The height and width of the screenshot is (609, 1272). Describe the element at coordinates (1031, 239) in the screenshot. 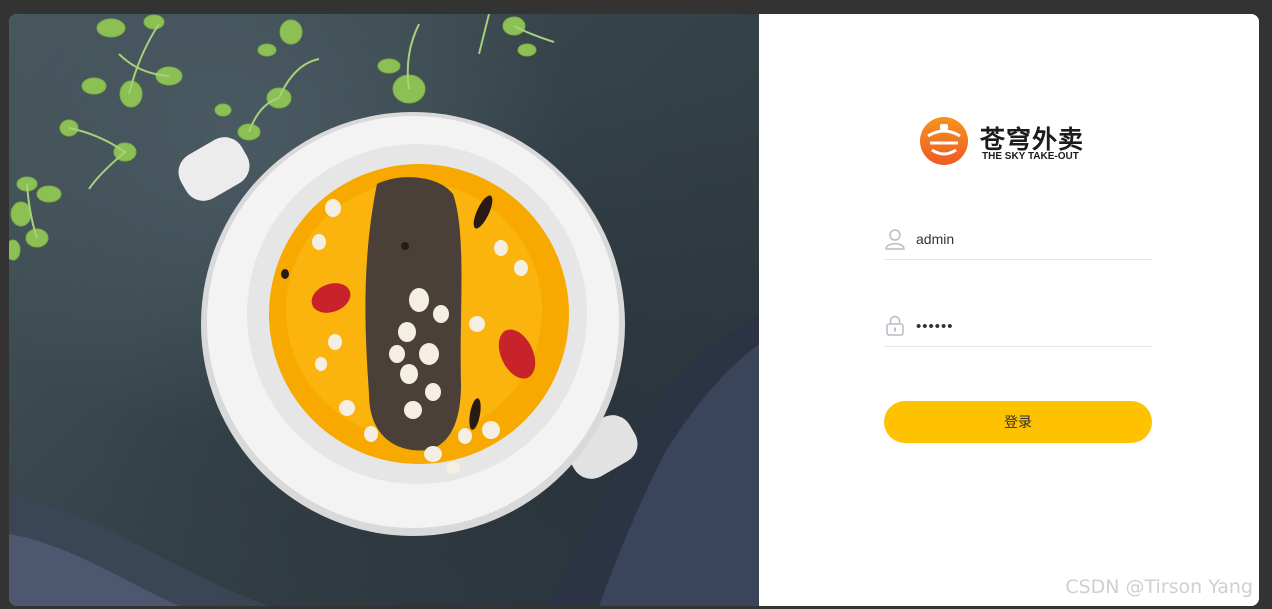

I see `username-input` at that location.